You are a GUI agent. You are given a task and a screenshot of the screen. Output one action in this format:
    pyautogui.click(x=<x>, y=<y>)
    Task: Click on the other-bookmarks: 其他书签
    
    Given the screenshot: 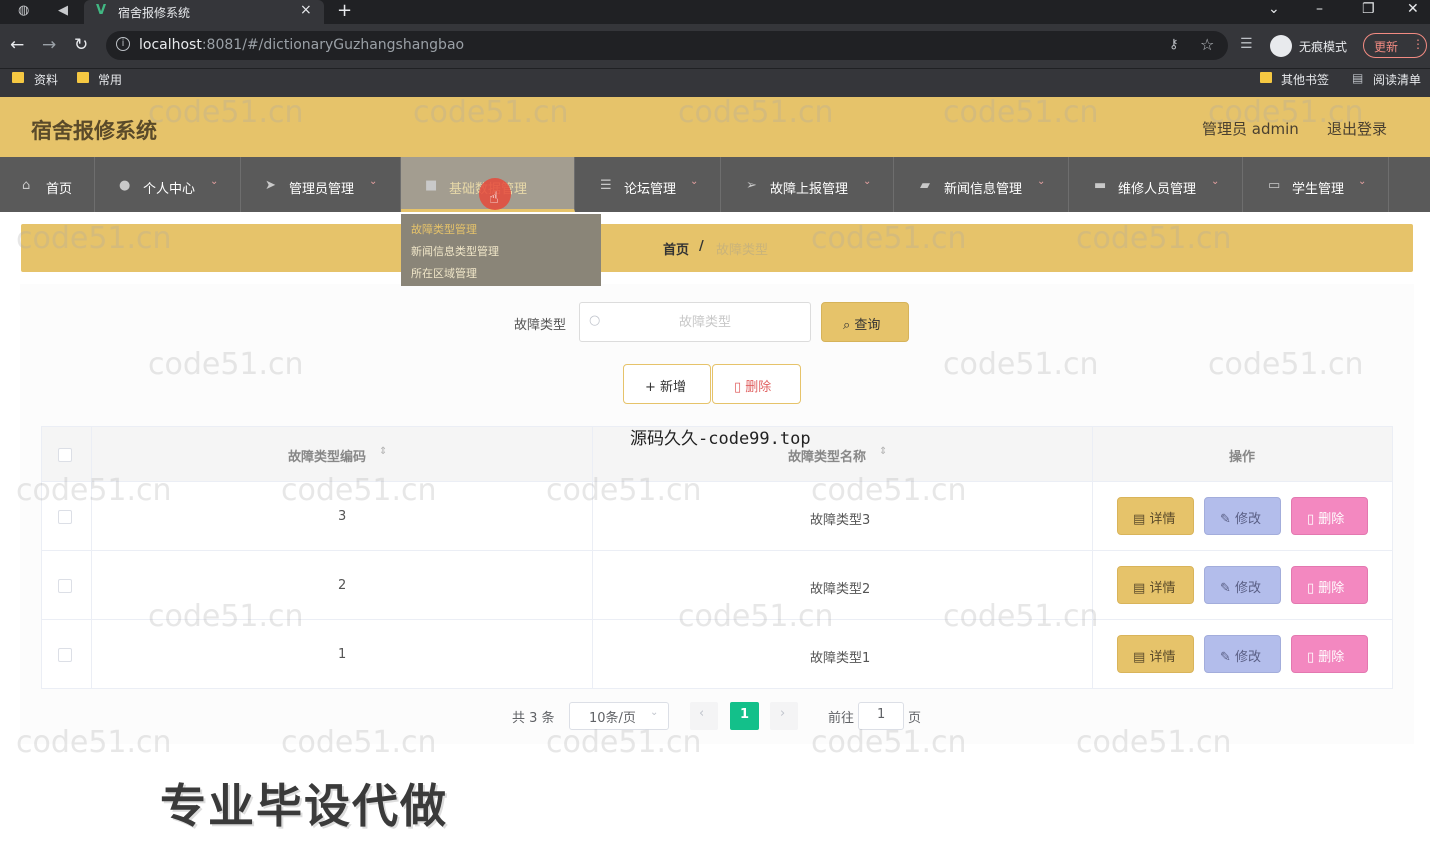 What is the action you would take?
    pyautogui.click(x=1305, y=79)
    